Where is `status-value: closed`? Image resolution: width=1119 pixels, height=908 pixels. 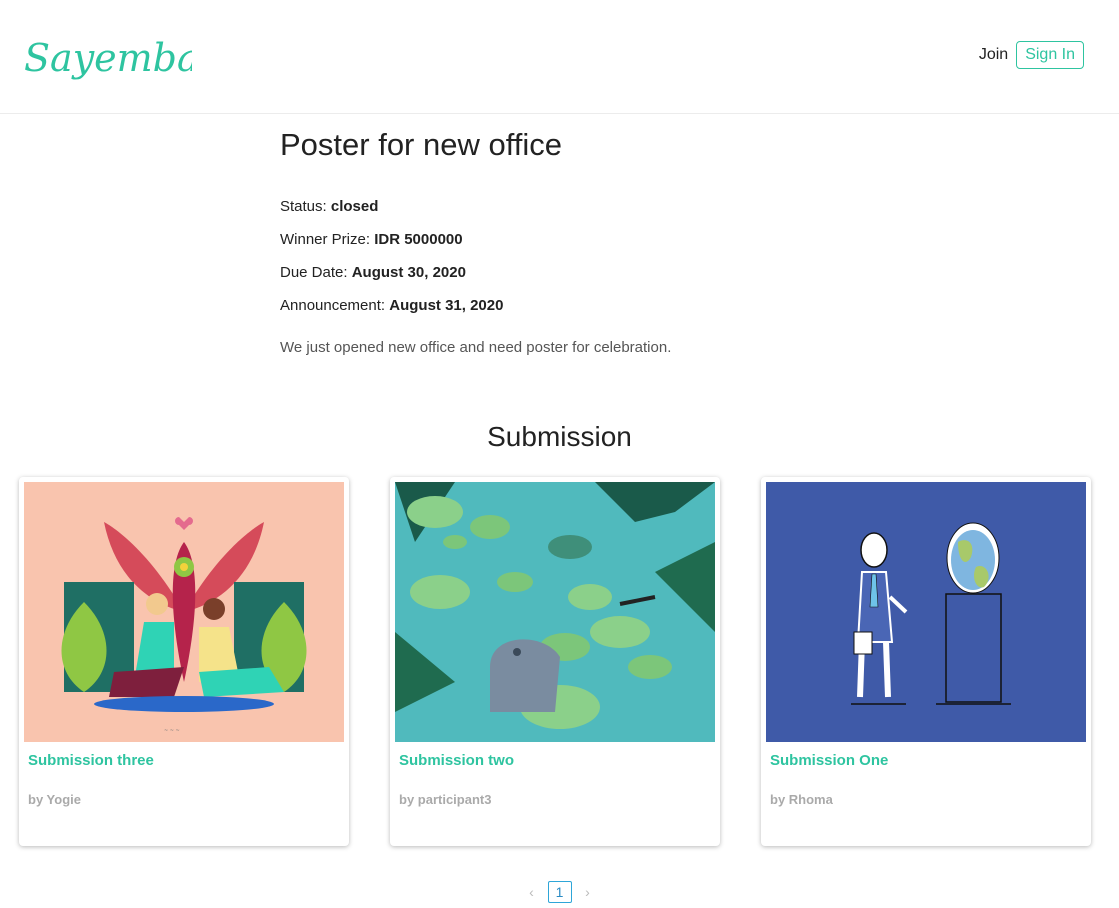
status-value: closed is located at coordinates (354, 206).